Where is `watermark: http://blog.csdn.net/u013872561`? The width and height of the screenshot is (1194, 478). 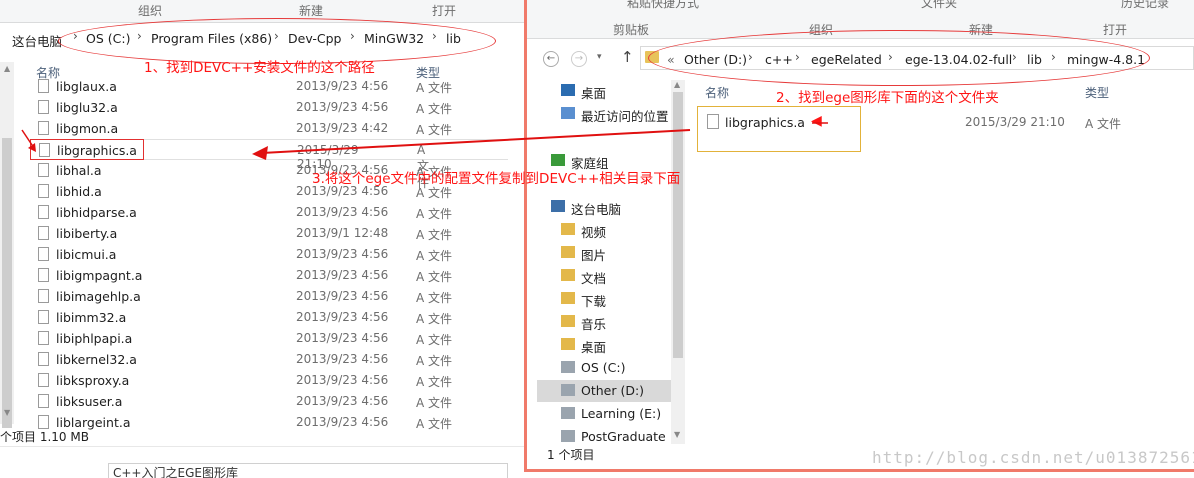
watermark: http://blog.csdn.net/u013872561 is located at coordinates (1033, 457).